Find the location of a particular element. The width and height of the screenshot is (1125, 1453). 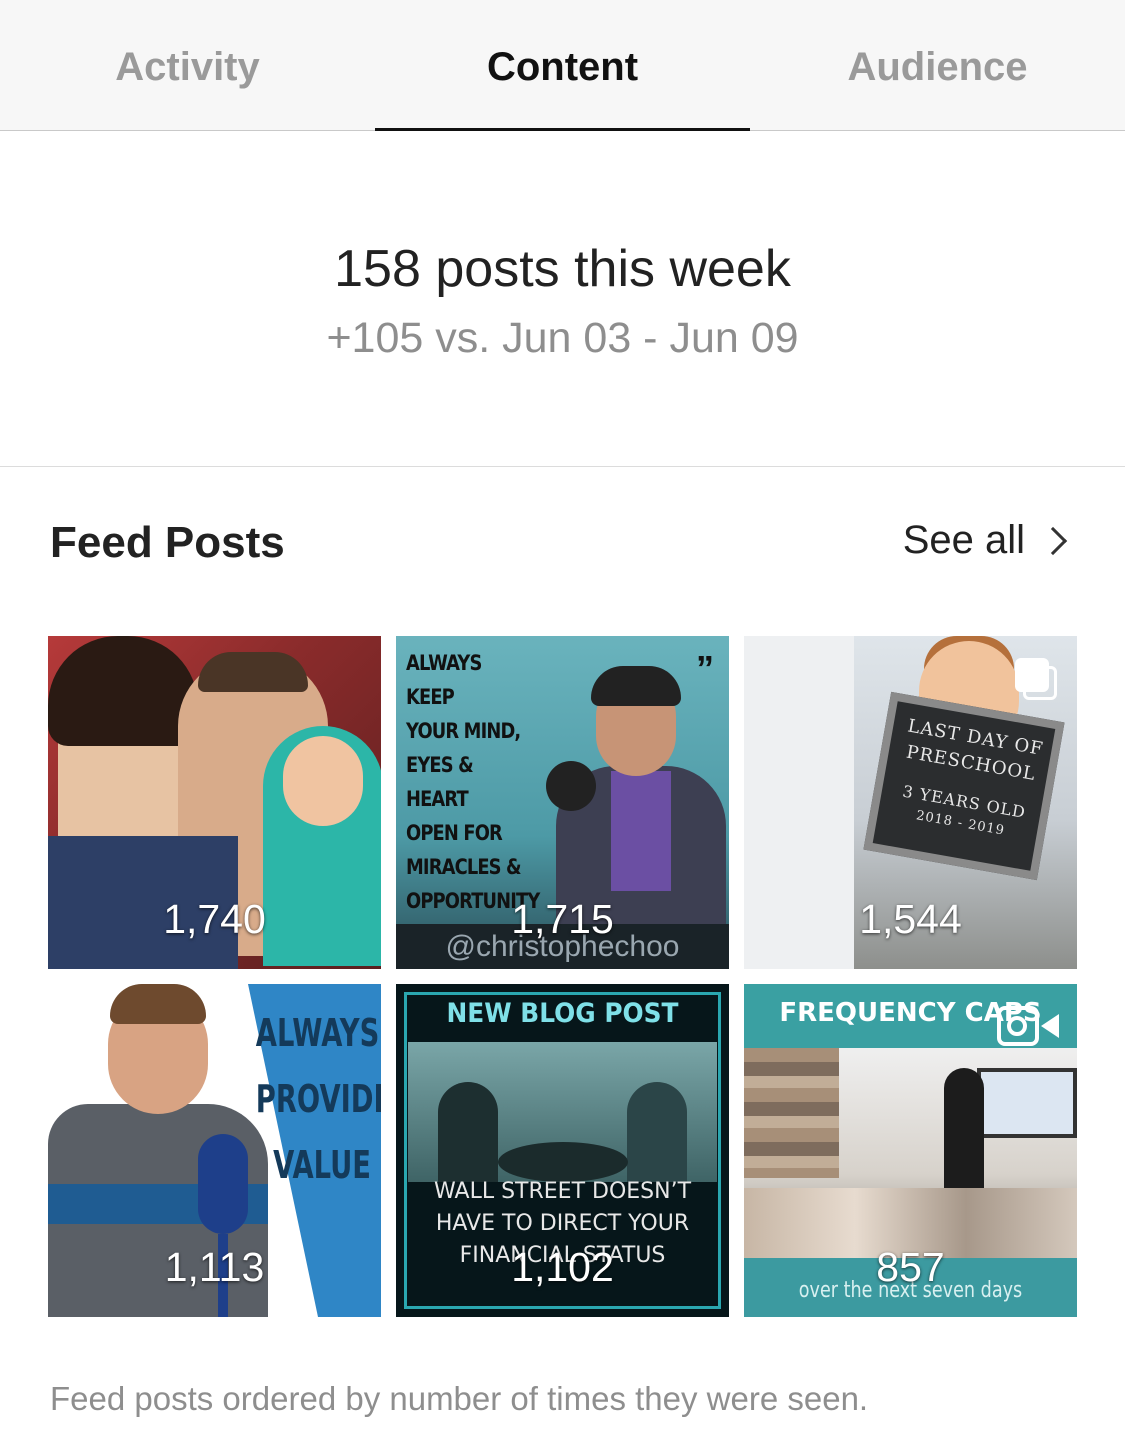

feed-post-thumbnail: 1,740 is located at coordinates (214, 802).